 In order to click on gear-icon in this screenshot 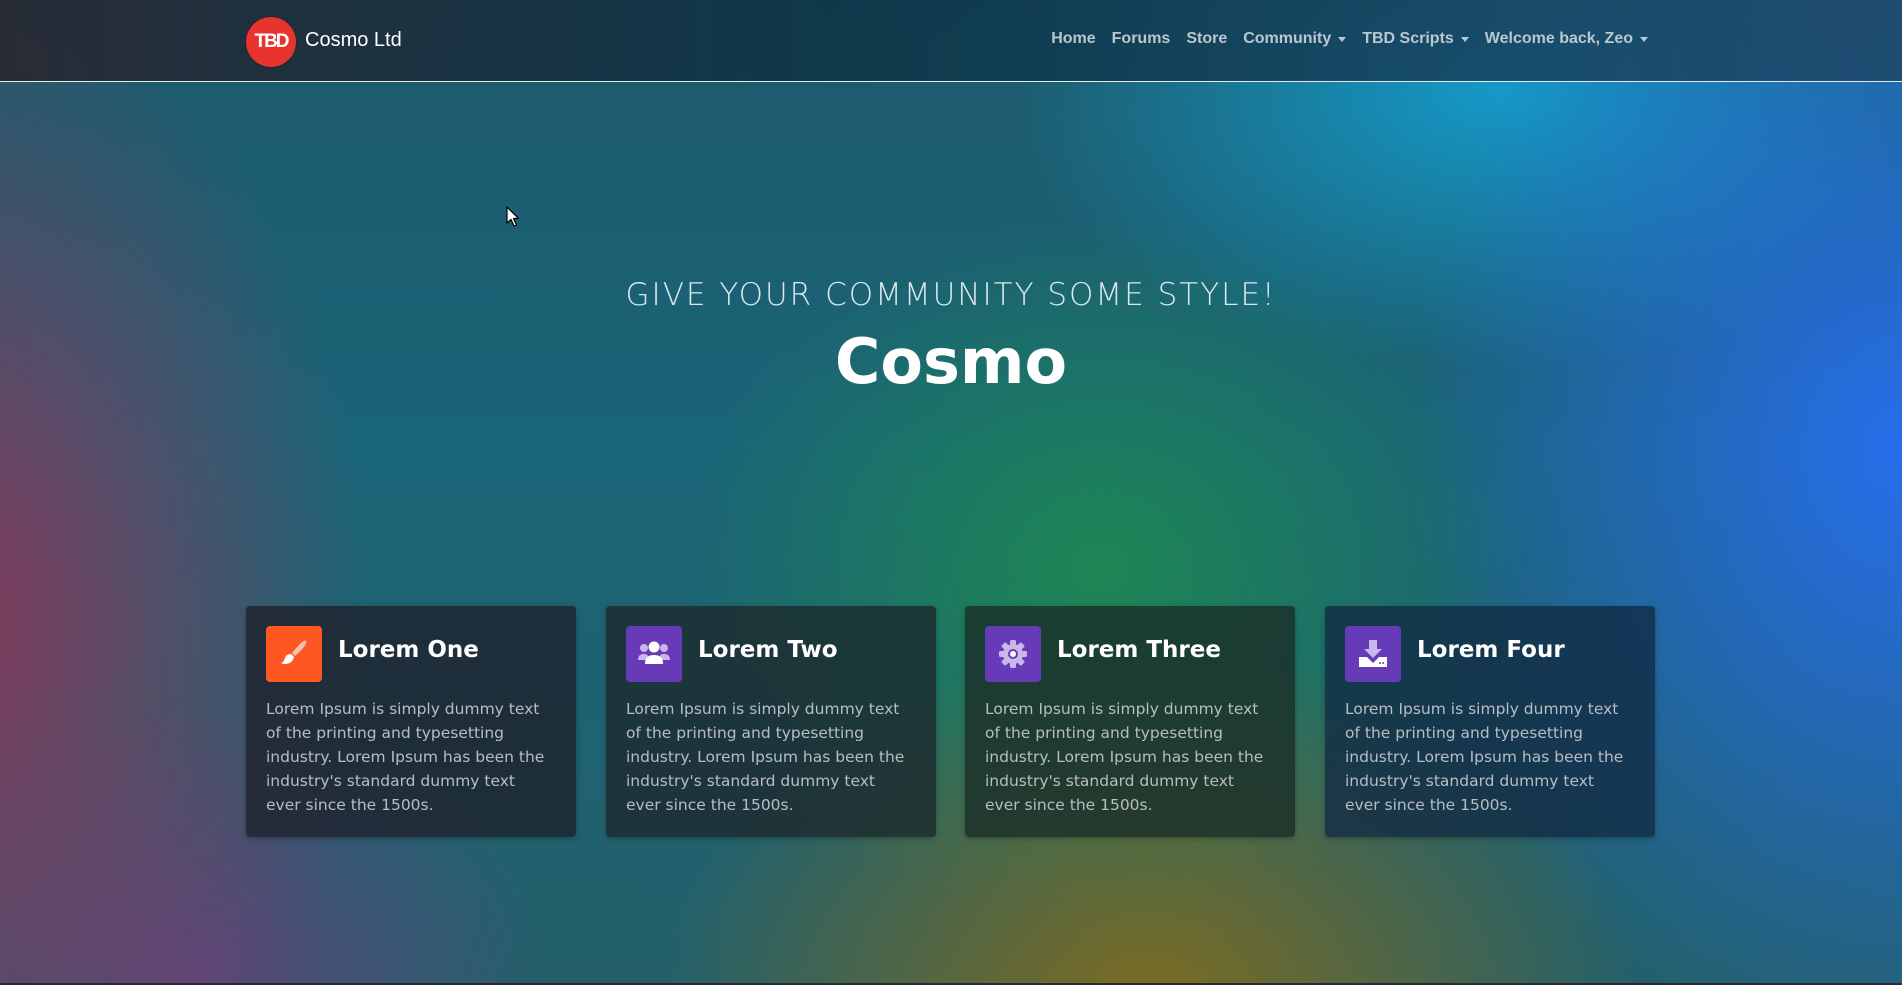, I will do `click(1013, 654)`.